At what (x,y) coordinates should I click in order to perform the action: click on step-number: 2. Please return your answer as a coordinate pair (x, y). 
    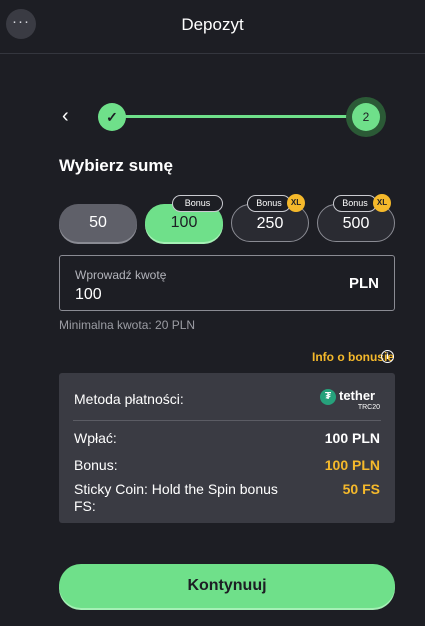
    Looking at the image, I should click on (366, 117).